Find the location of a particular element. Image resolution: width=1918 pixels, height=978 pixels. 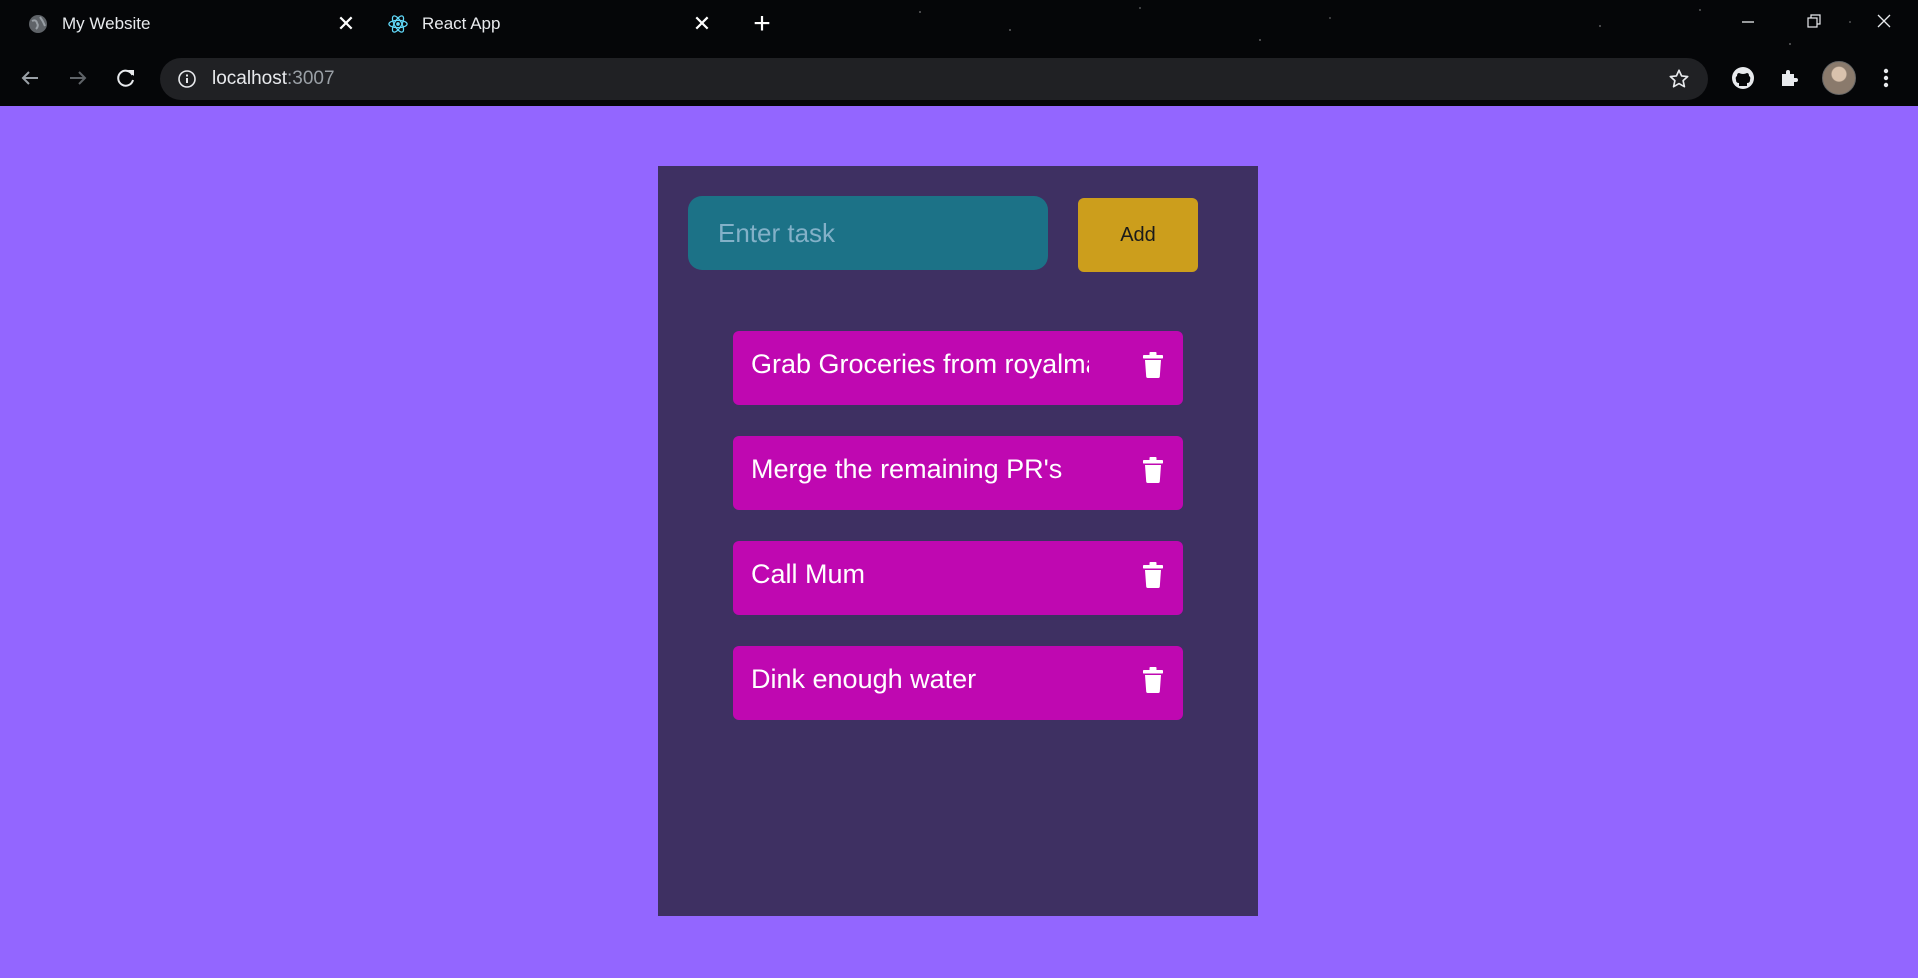

restore-icon is located at coordinates (1814, 21).